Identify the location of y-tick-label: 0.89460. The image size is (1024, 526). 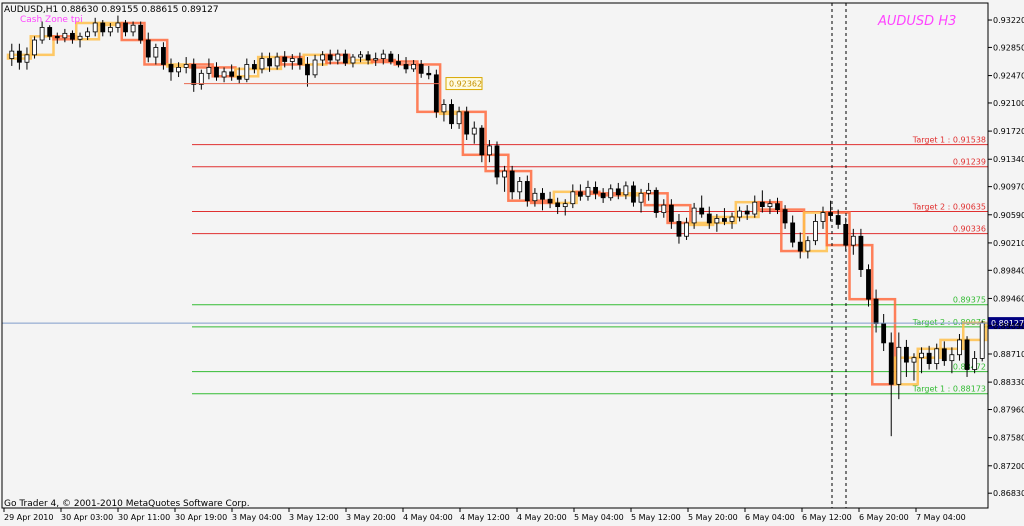
(1008, 298).